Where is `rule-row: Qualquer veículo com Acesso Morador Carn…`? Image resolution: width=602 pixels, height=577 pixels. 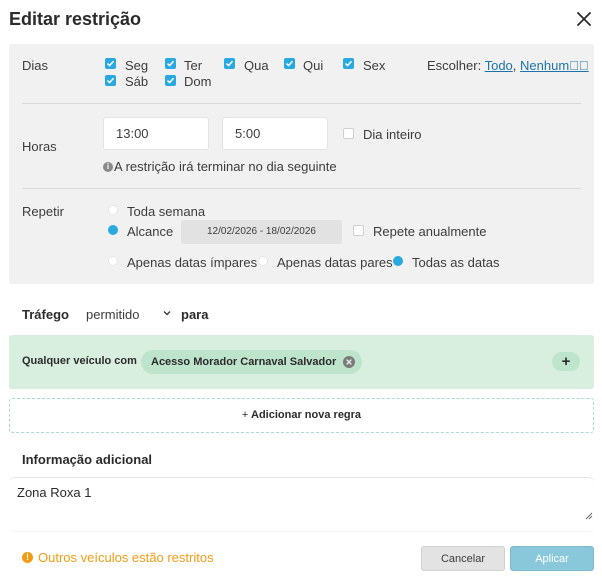 rule-row: Qualquer veículo com Acesso Morador Carn… is located at coordinates (301, 362).